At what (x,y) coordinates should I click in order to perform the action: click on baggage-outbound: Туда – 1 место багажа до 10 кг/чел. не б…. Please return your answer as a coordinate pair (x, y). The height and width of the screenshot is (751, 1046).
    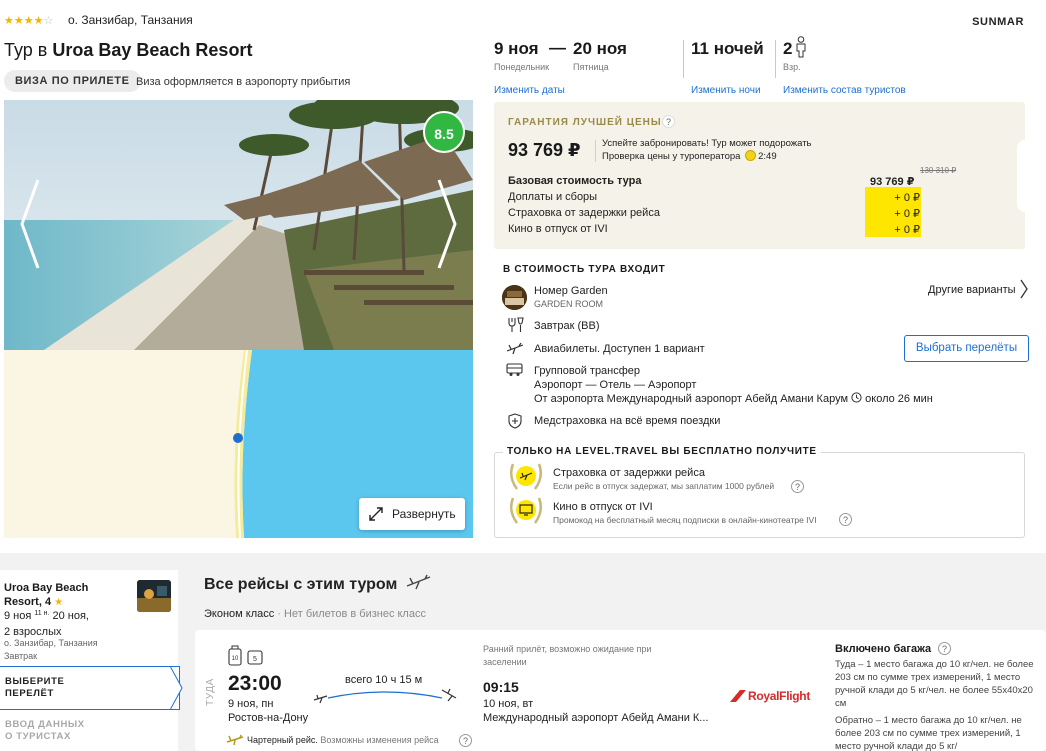
    Looking at the image, I should click on (934, 684).